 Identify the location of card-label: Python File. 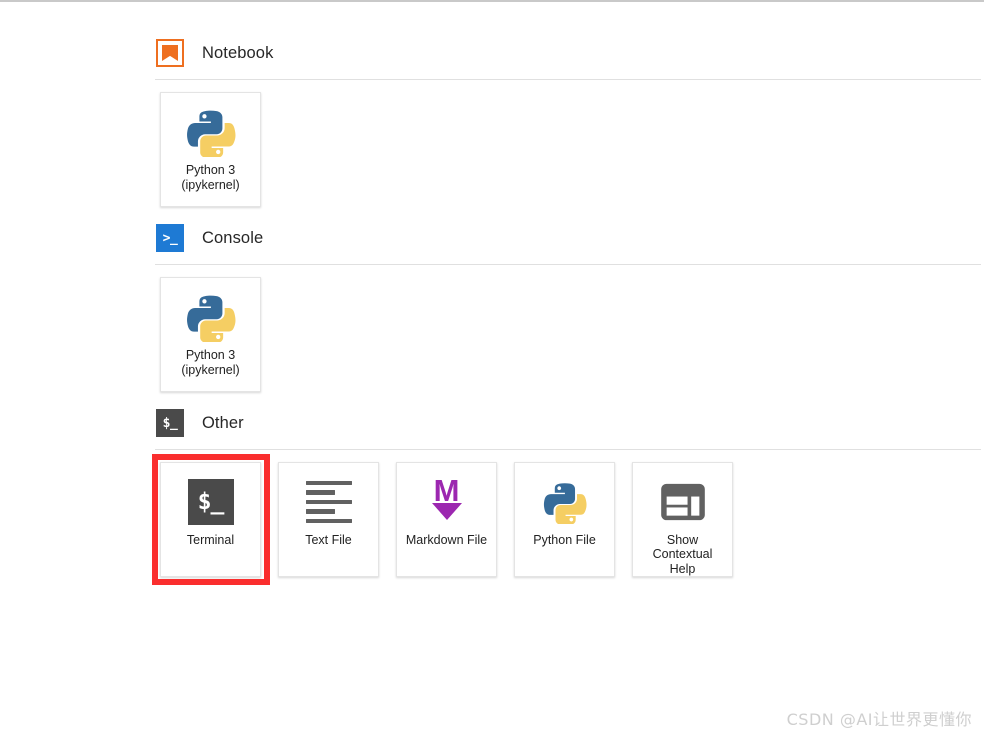
(564, 540).